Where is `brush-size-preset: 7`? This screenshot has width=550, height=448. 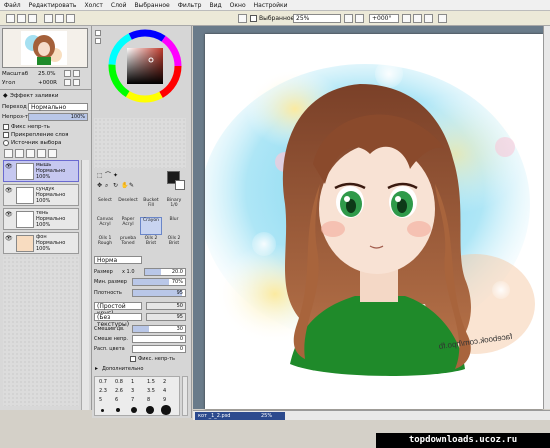 brush-size-preset: 7 is located at coordinates (132, 400).